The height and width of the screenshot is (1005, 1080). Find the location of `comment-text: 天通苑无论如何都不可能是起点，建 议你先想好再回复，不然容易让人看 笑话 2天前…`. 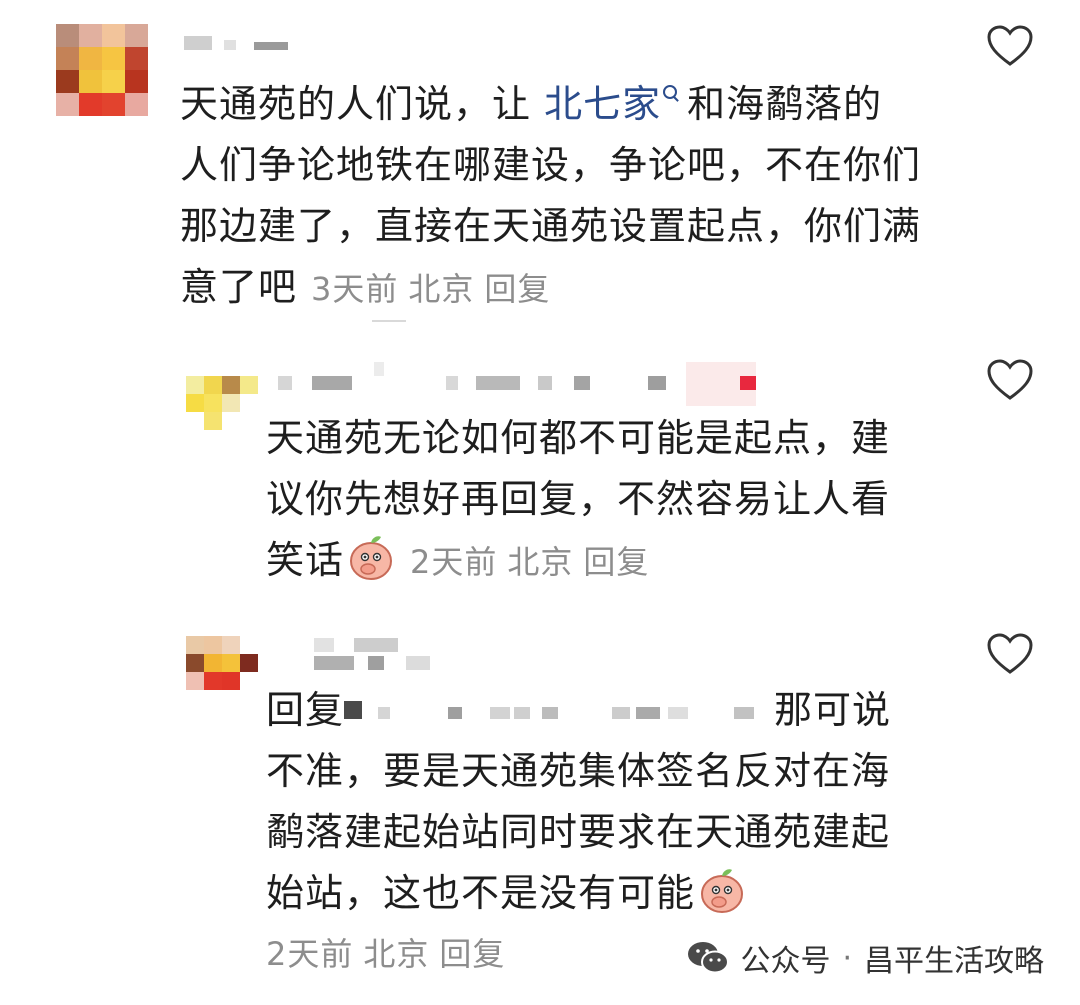

comment-text: 天通苑无论如何都不可能是起点，建 议你先想好再回复，不然容易让人看 笑话 2天前… is located at coordinates (578, 499).